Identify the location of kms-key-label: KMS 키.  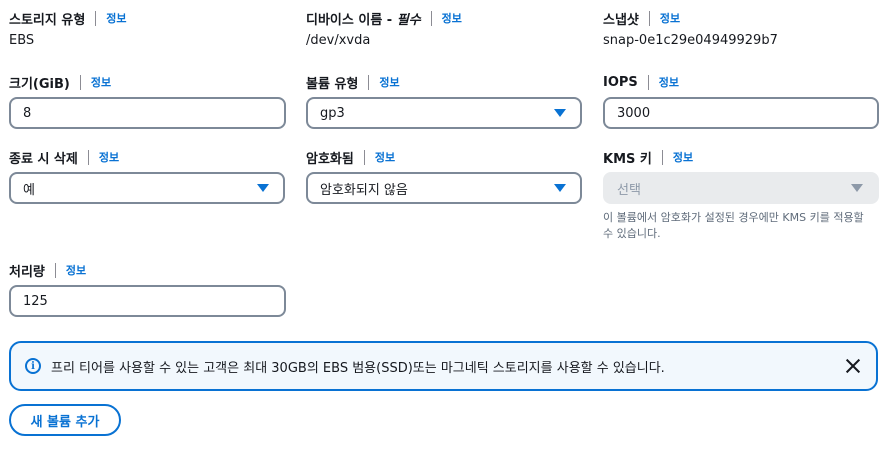
(627, 159).